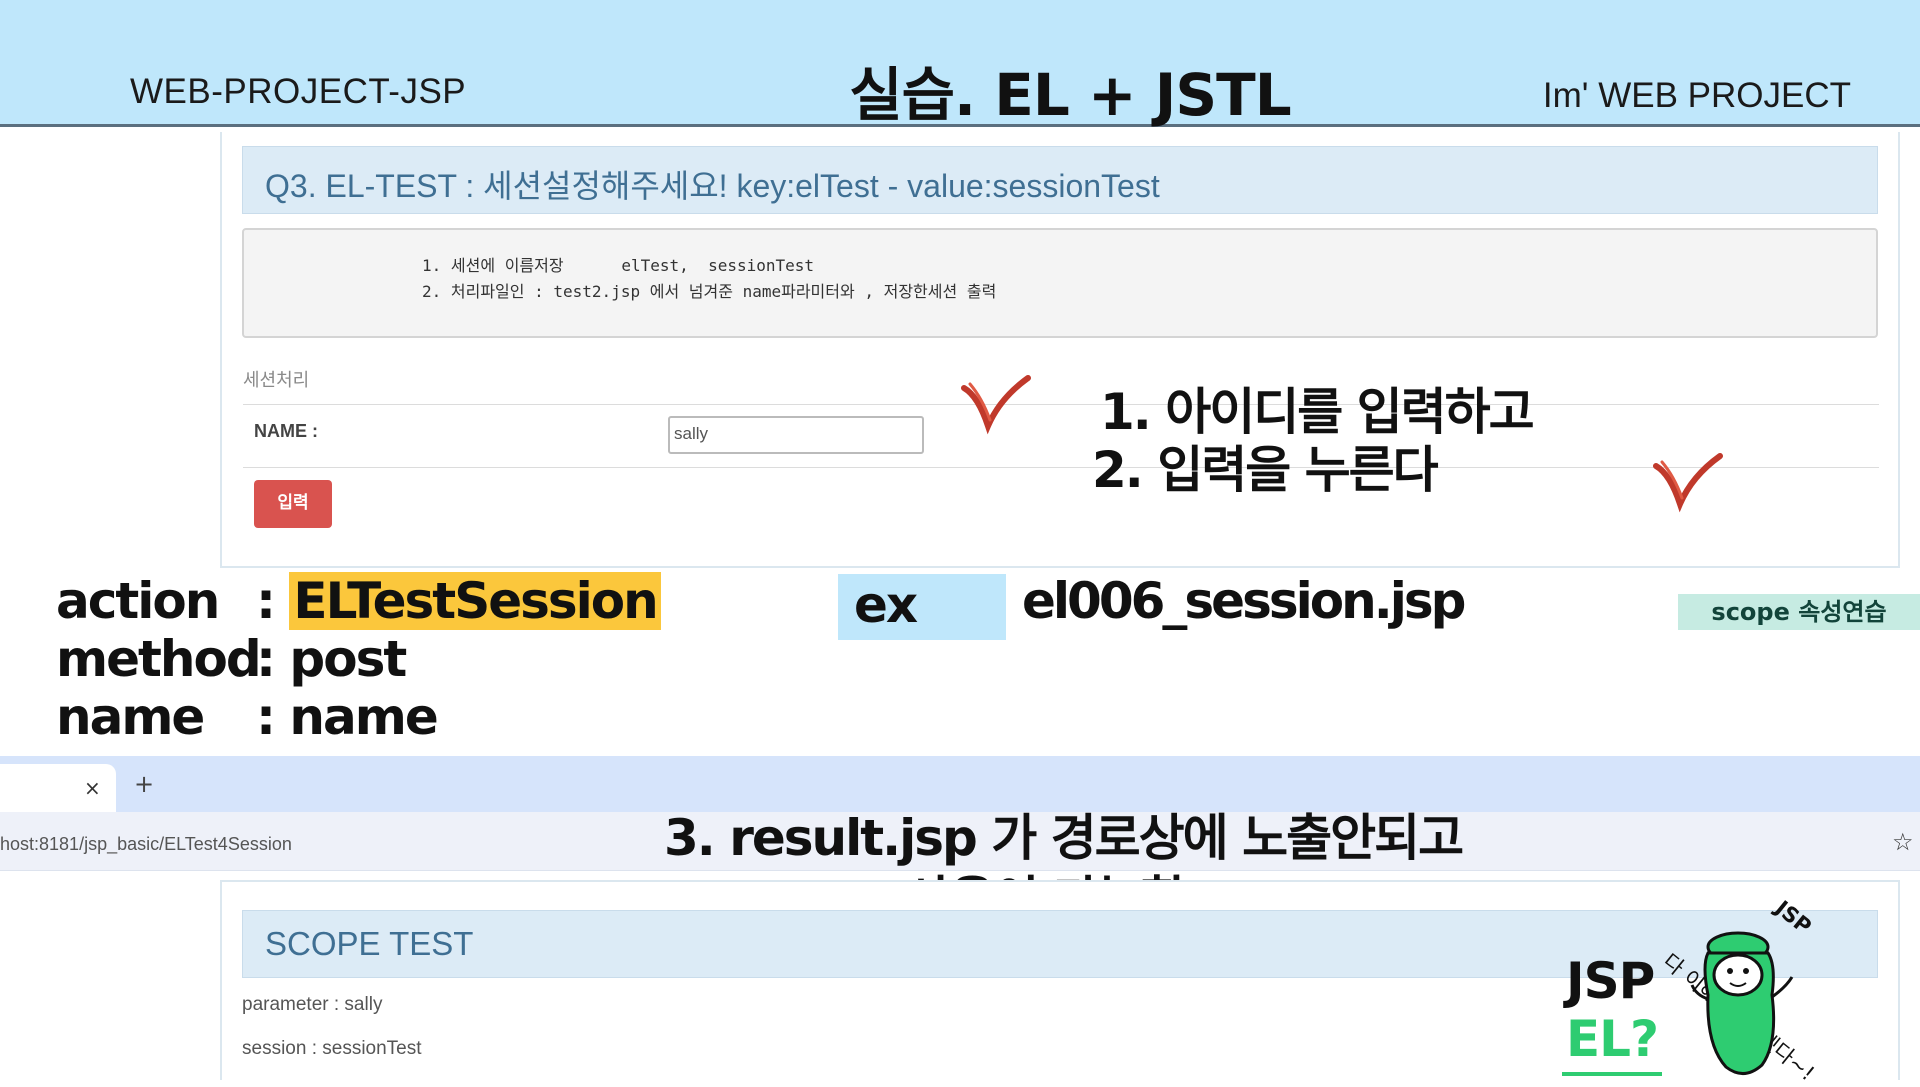 The height and width of the screenshot is (1087, 1920). Describe the element at coordinates (1244, 601) in the screenshot. I see `example-filename: el006_session.jsp` at that location.